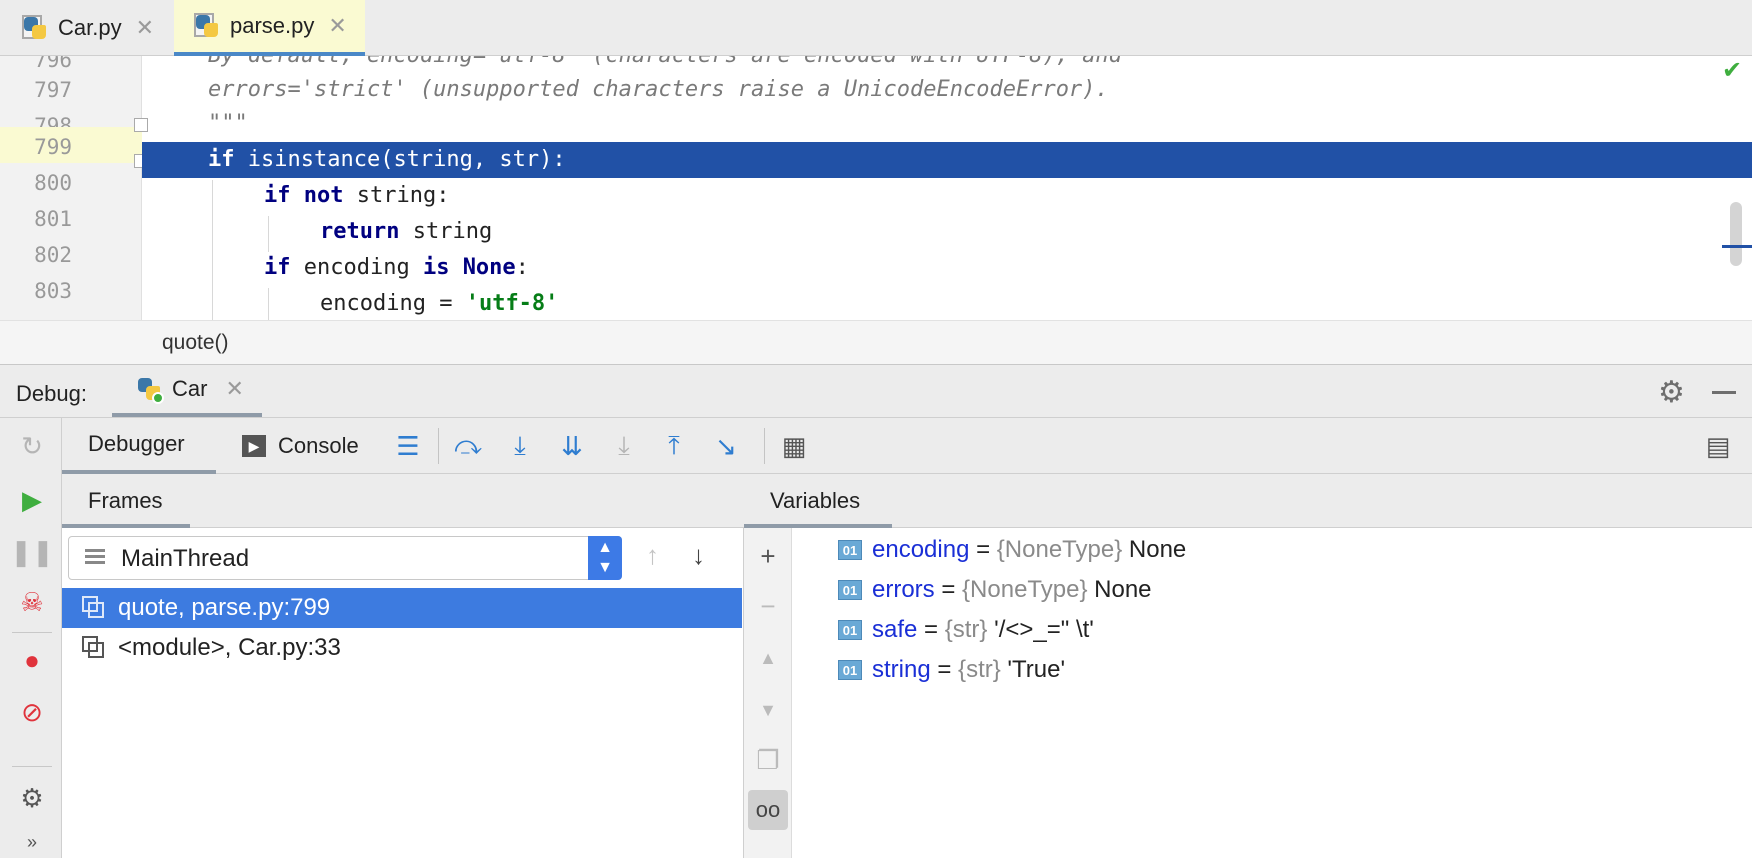 The image size is (1752, 858). Describe the element at coordinates (768, 606) in the screenshot. I see `remove-watch-icon: −` at that location.